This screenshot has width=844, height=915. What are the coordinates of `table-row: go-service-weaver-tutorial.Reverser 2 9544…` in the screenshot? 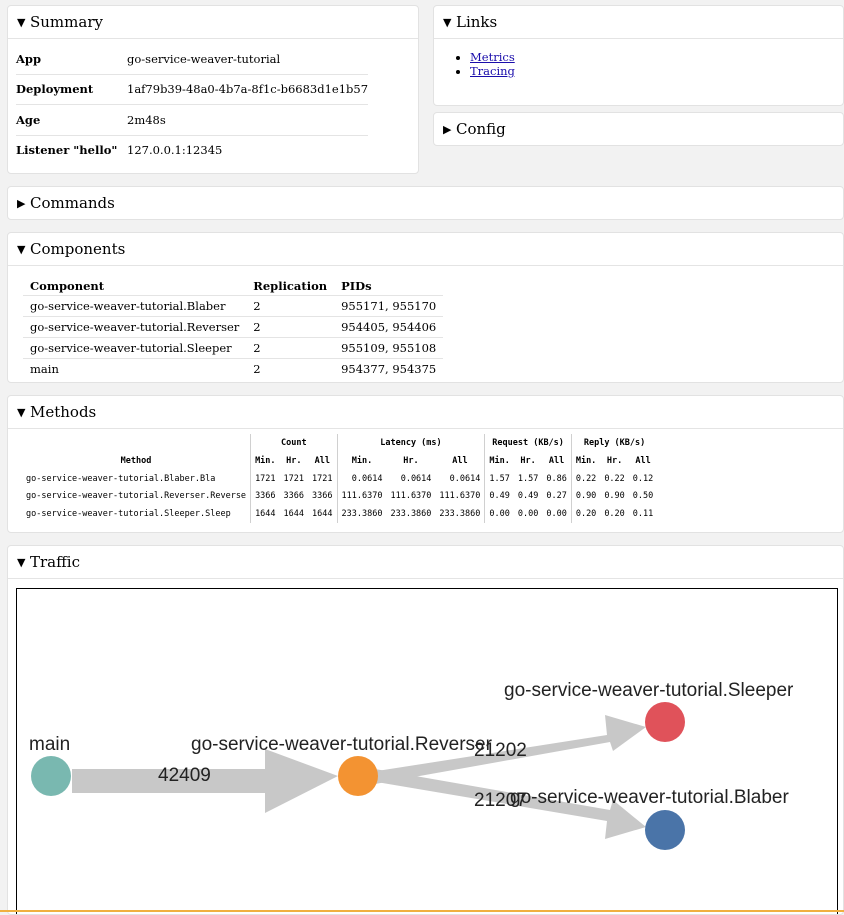 It's located at (233, 327).